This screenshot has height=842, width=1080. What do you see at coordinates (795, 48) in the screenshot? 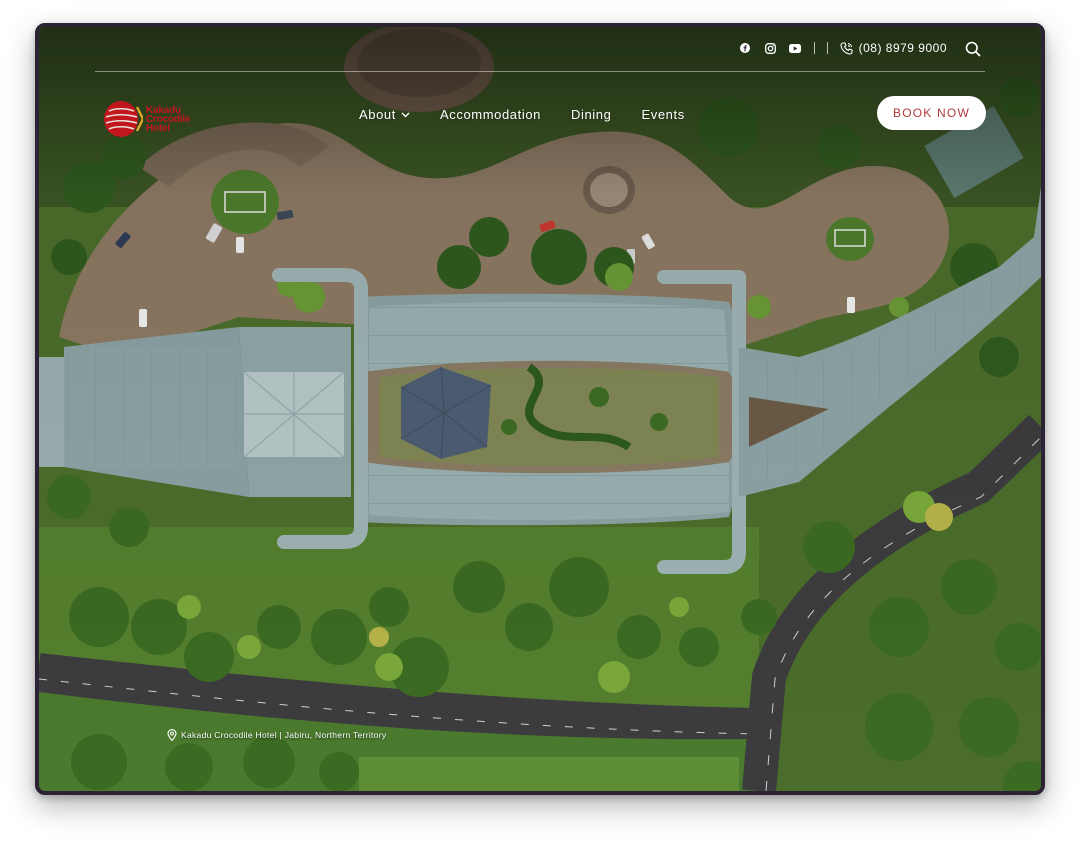
I see `youtube-icon` at bounding box center [795, 48].